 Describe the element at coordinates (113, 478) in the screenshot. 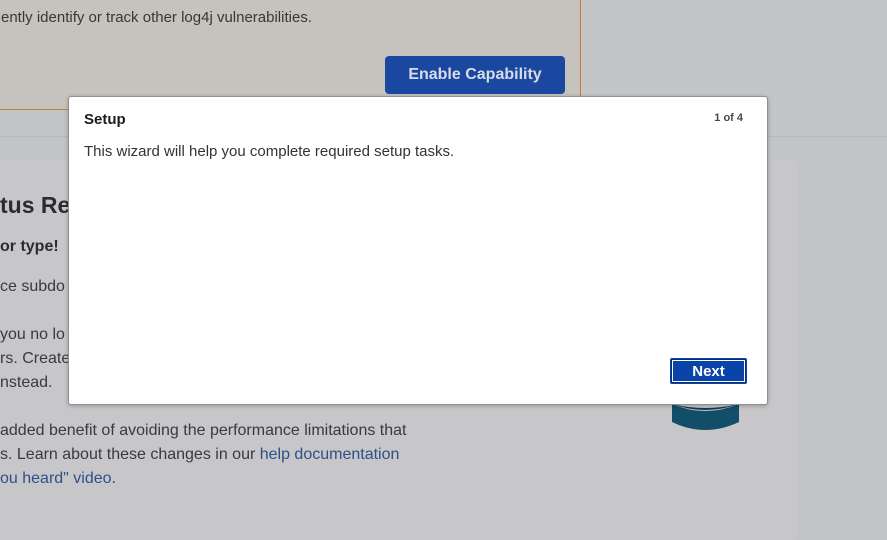

I see `status-text-span: .` at that location.